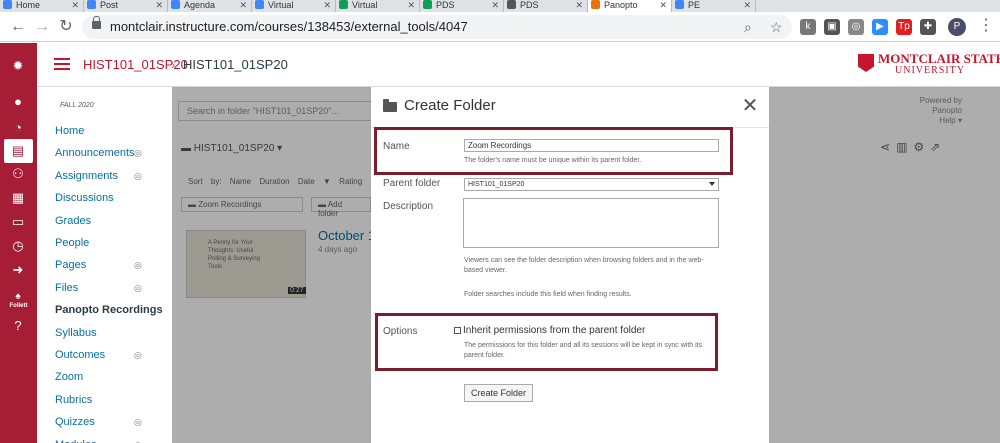 The image size is (1000, 443). I want to click on university-logo-top: MONTCLAIR STATE, so click(939, 58).